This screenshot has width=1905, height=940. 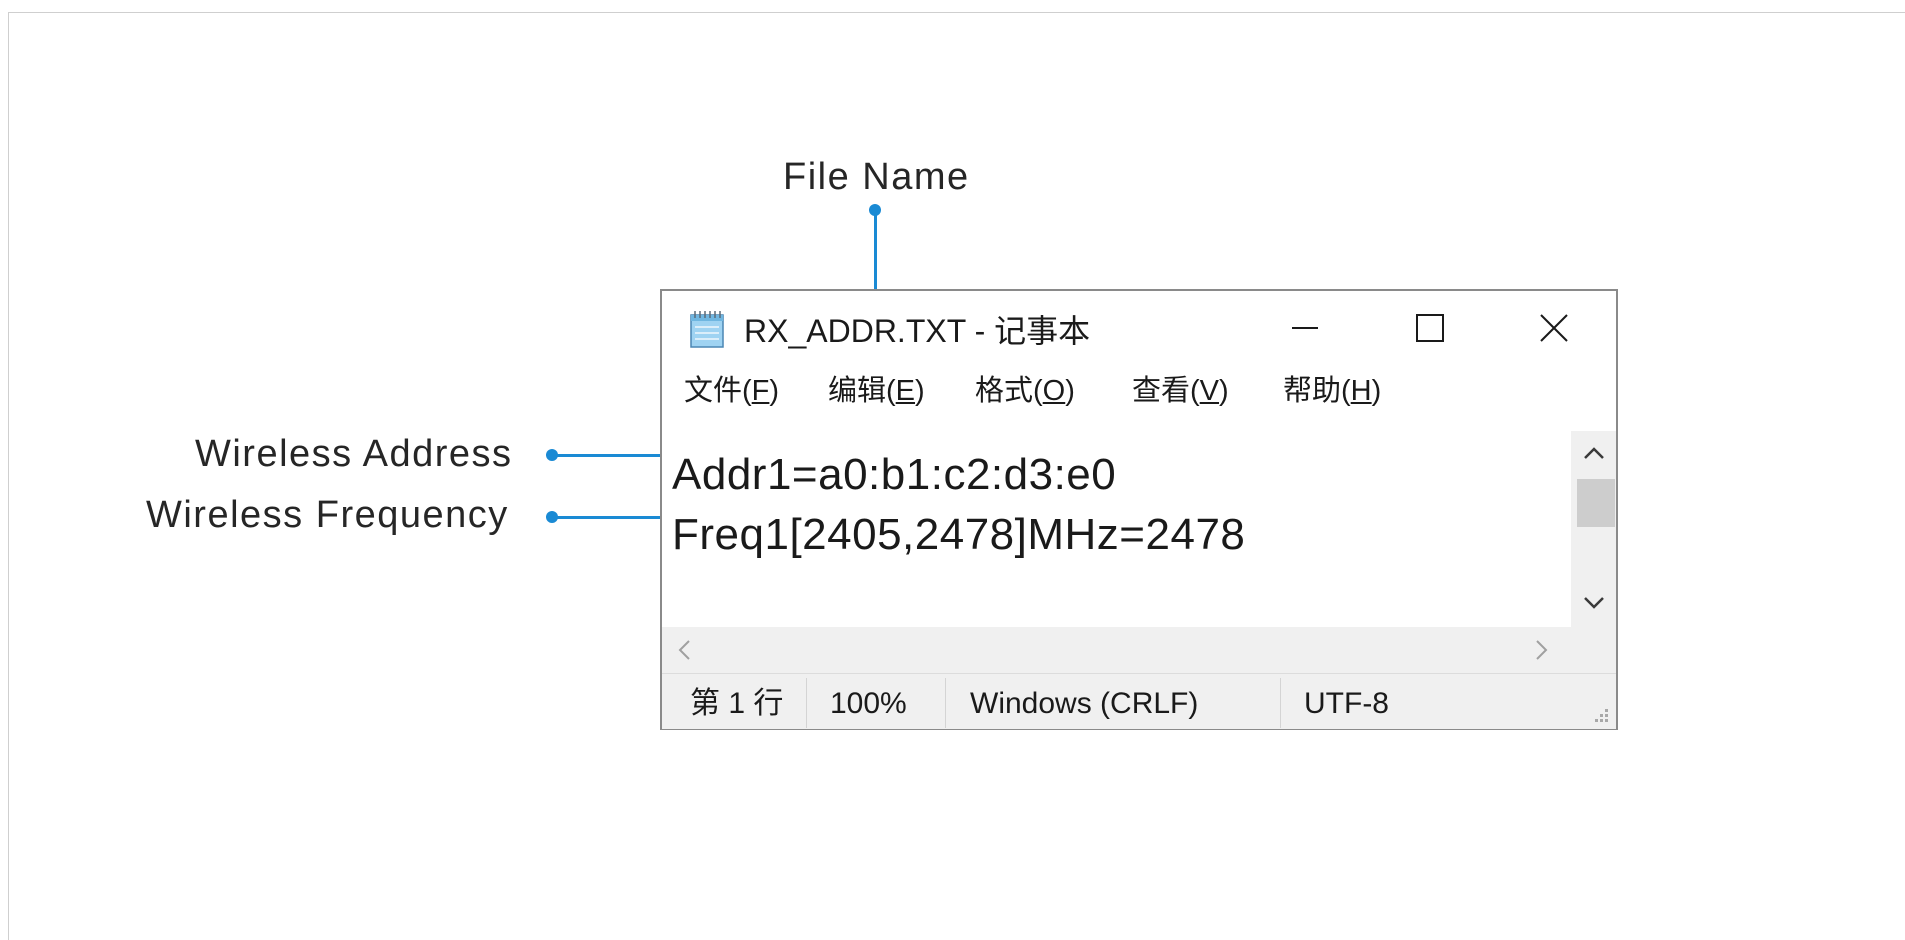 What do you see at coordinates (1593, 529) in the screenshot?
I see `vertical-scrollbar` at bounding box center [1593, 529].